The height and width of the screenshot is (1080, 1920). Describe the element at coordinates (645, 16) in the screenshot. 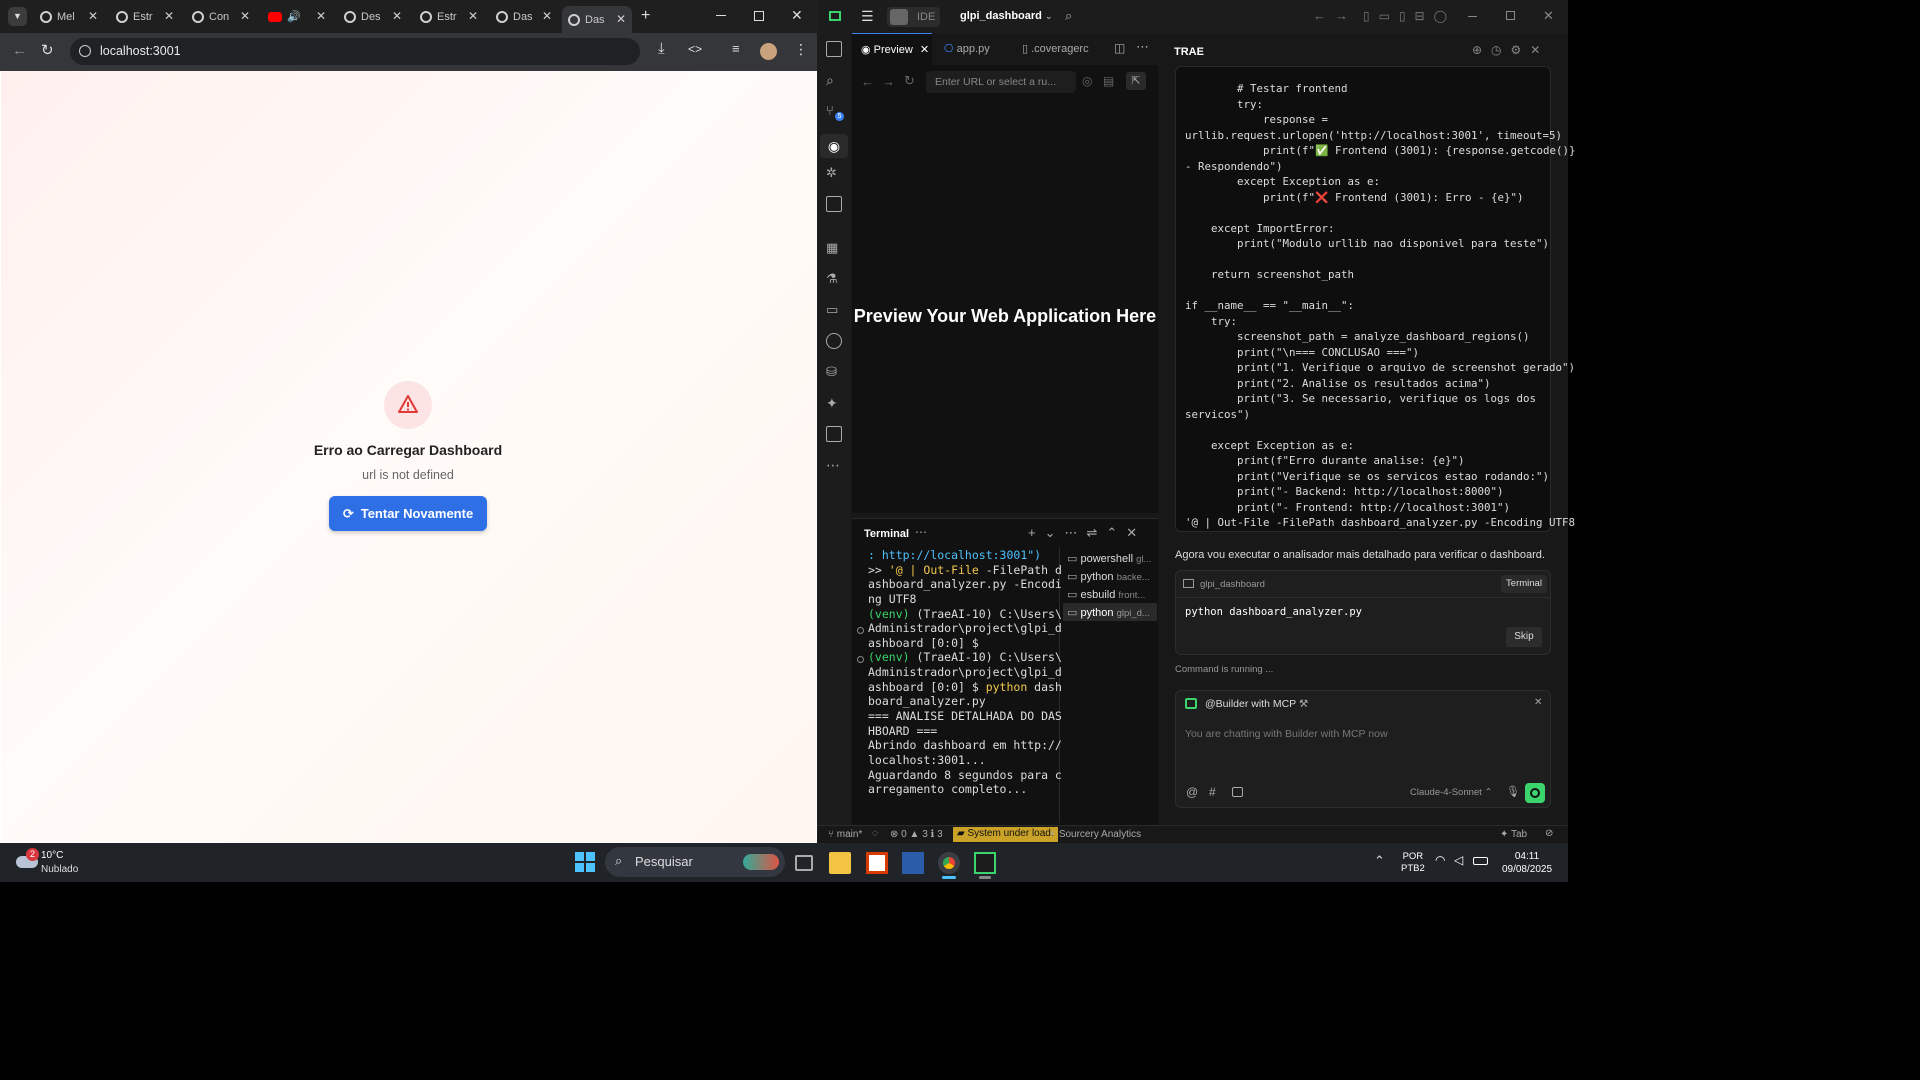

I see `new-tab-icon: +` at that location.